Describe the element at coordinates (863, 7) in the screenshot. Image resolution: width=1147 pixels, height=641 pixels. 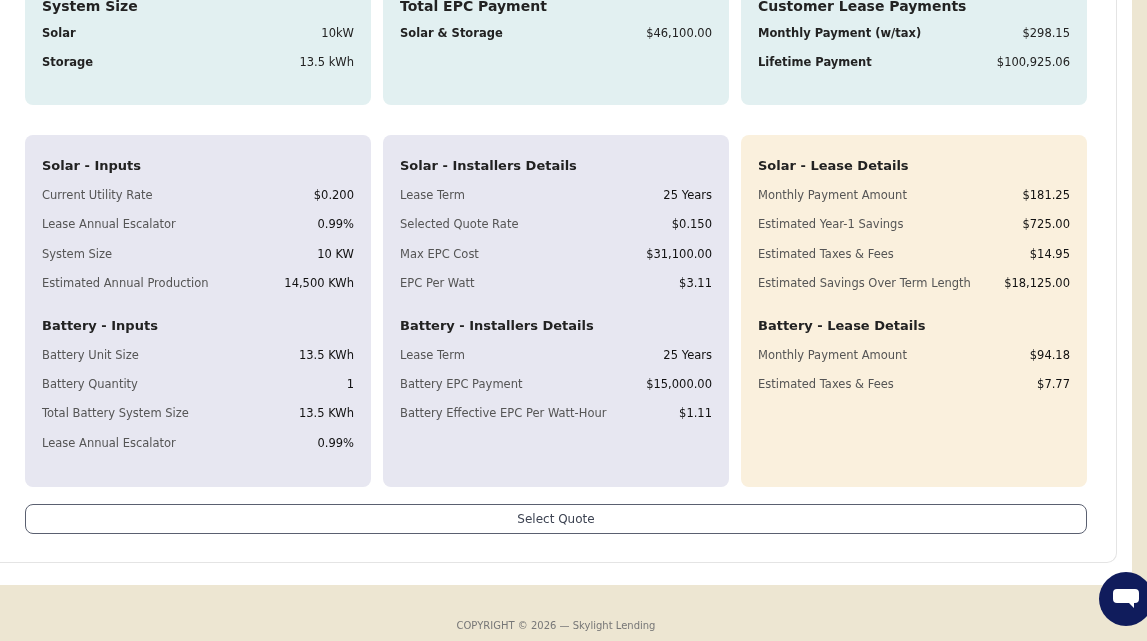
I see `card-title: Customer Lease Payments` at that location.